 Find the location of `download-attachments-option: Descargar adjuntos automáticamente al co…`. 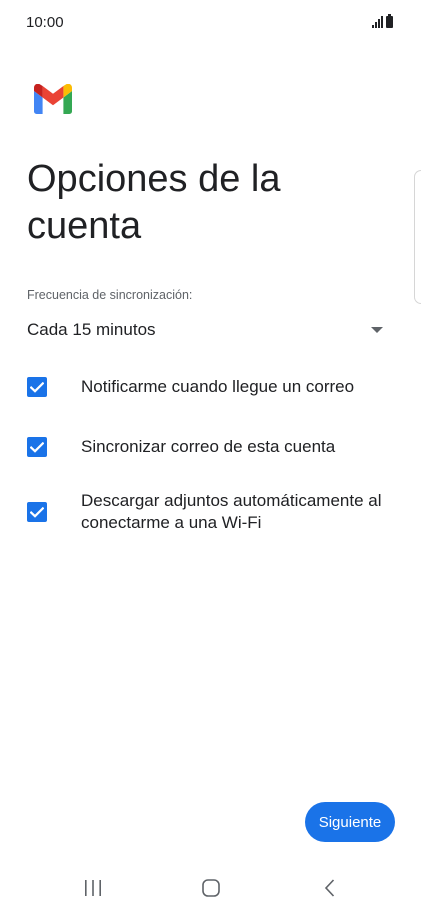

download-attachments-option: Descargar adjuntos automáticamente al co… is located at coordinates (212, 512).